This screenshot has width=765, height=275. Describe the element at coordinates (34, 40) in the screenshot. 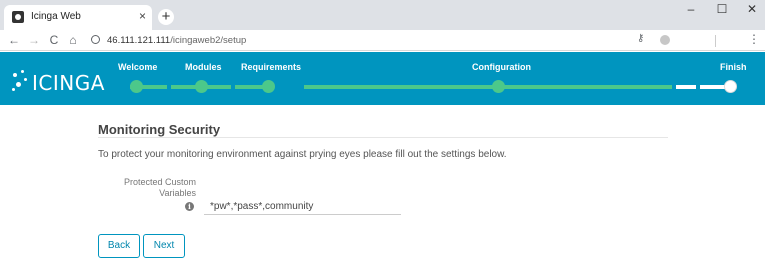

I see `forward-arrow-icon: →` at that location.